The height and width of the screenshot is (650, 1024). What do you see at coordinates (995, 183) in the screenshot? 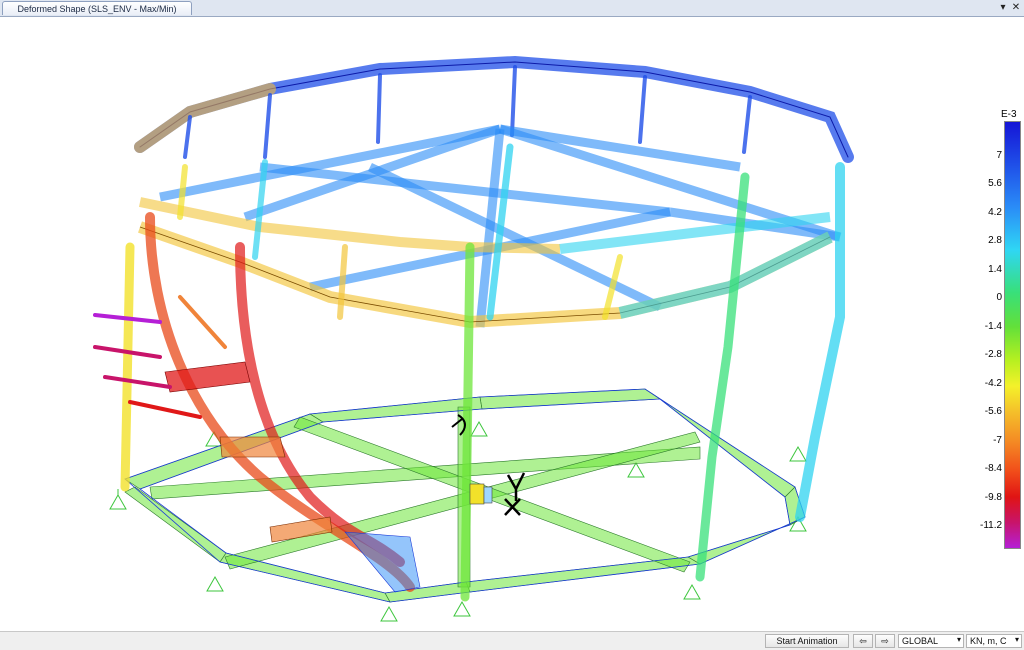
I see `legend-tick: 5.6` at bounding box center [995, 183].